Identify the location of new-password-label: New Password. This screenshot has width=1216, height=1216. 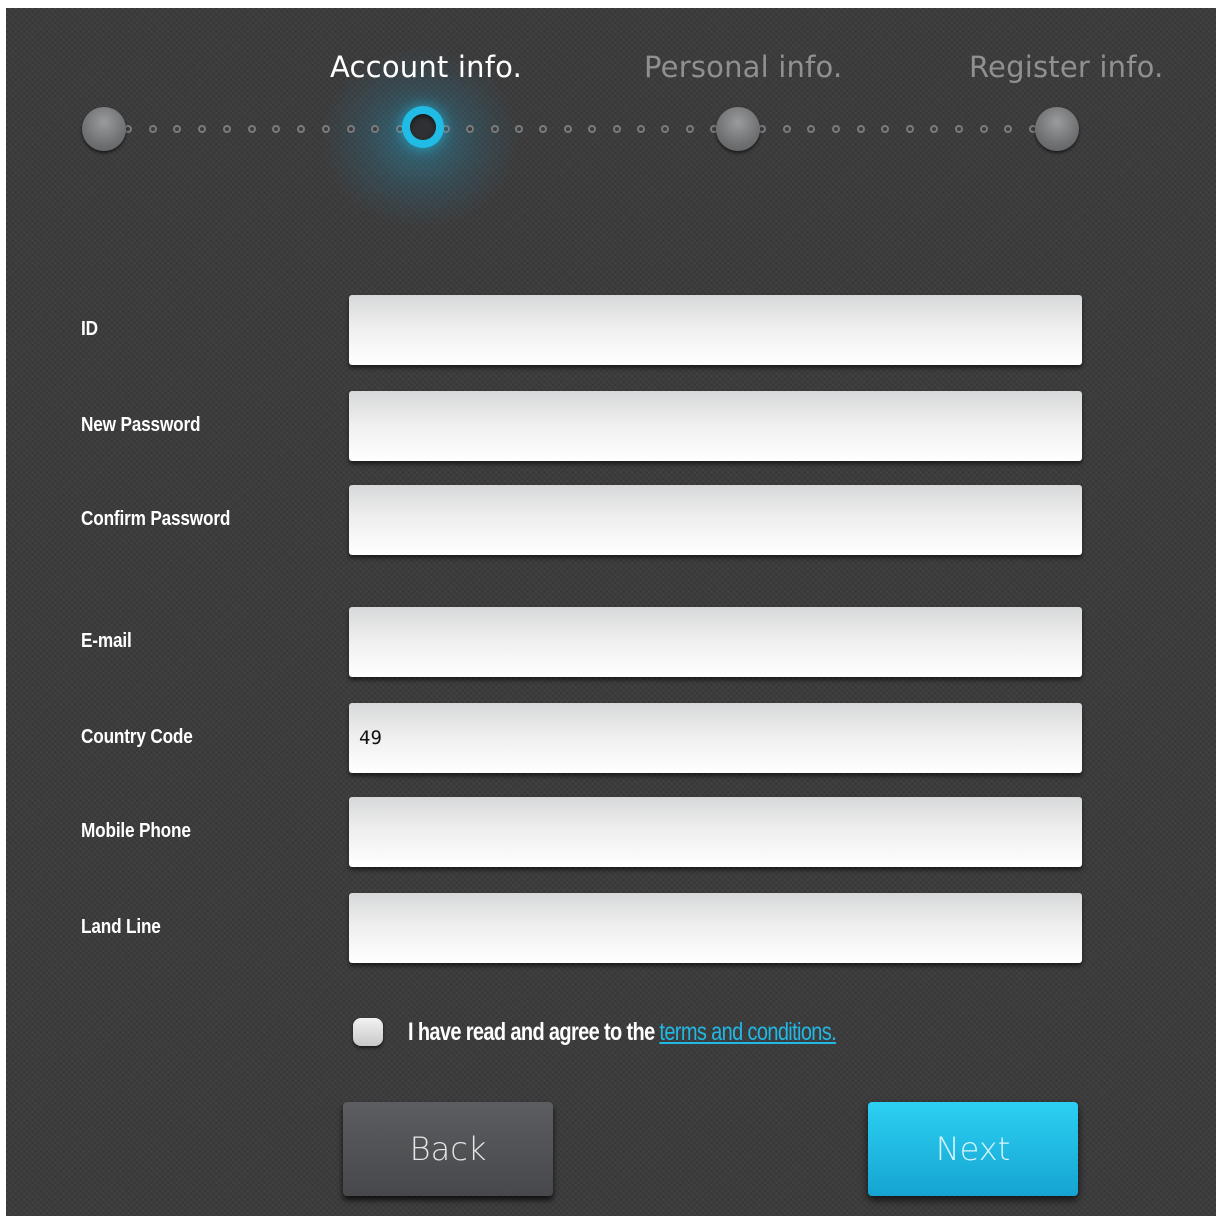
(141, 425).